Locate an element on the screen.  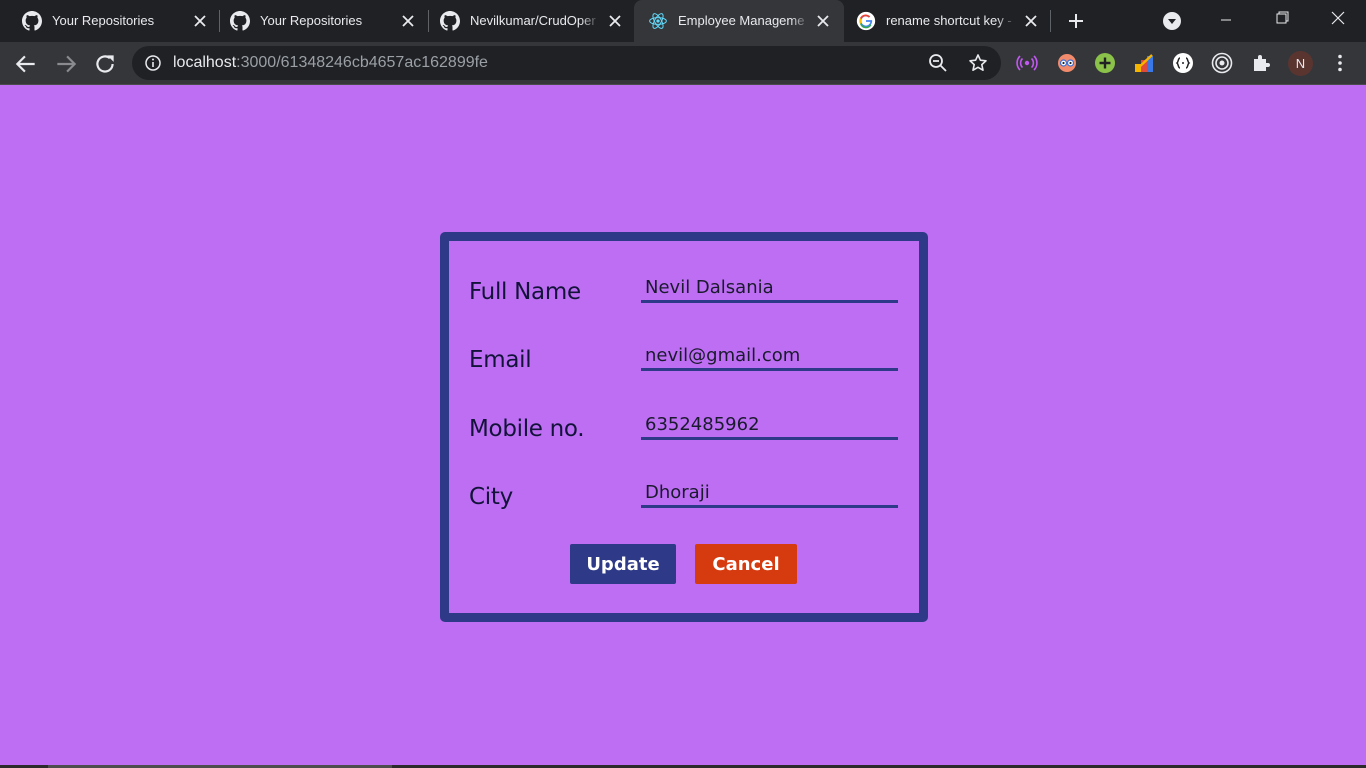
email-input is located at coordinates (769, 353).